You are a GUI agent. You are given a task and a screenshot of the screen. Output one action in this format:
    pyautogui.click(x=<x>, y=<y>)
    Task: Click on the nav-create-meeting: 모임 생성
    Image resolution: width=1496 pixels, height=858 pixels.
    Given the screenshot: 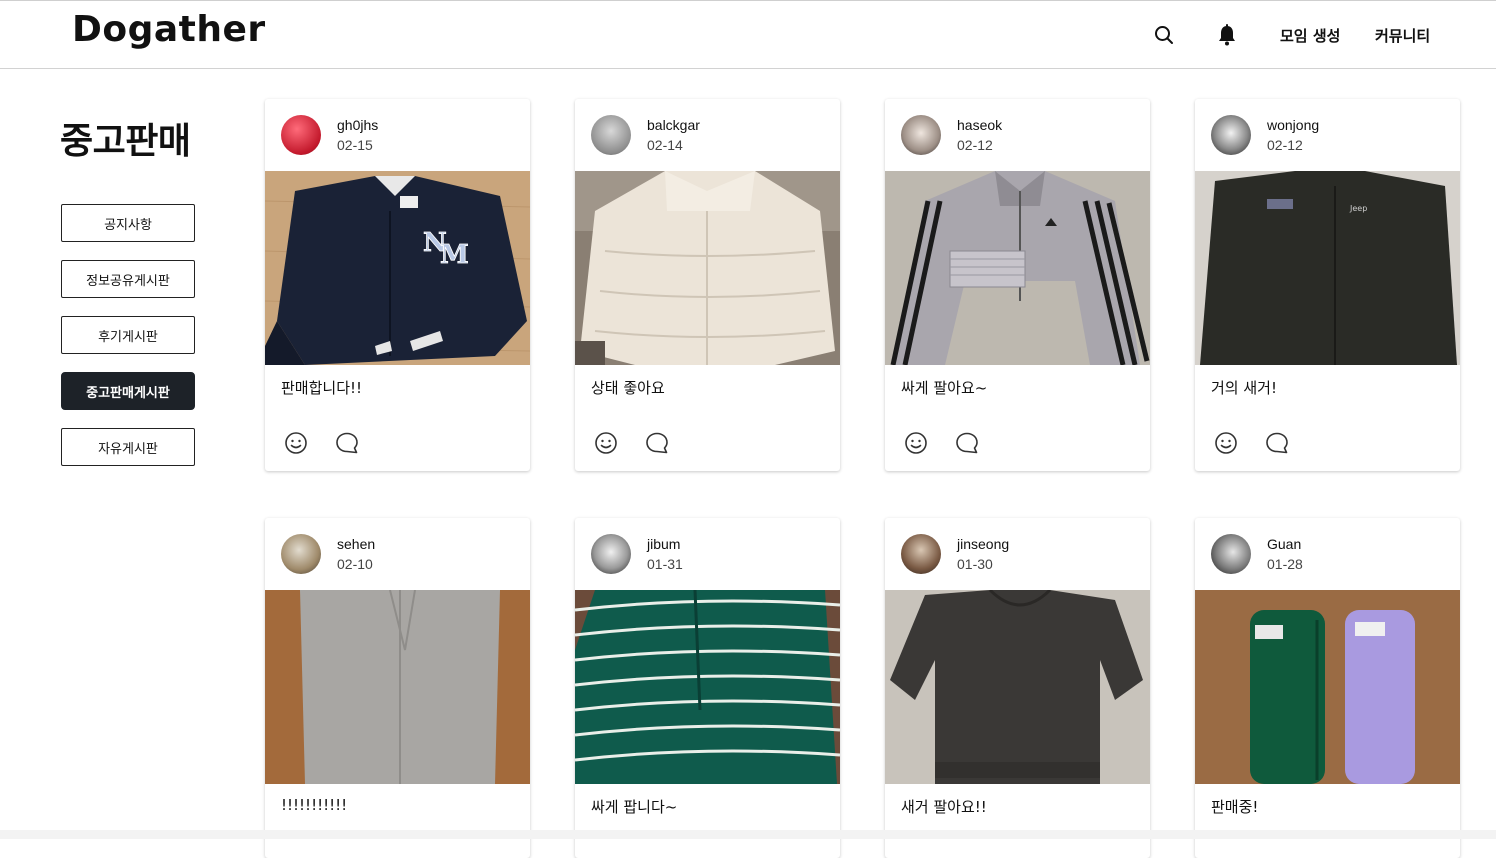 What is the action you would take?
    pyautogui.click(x=1310, y=35)
    